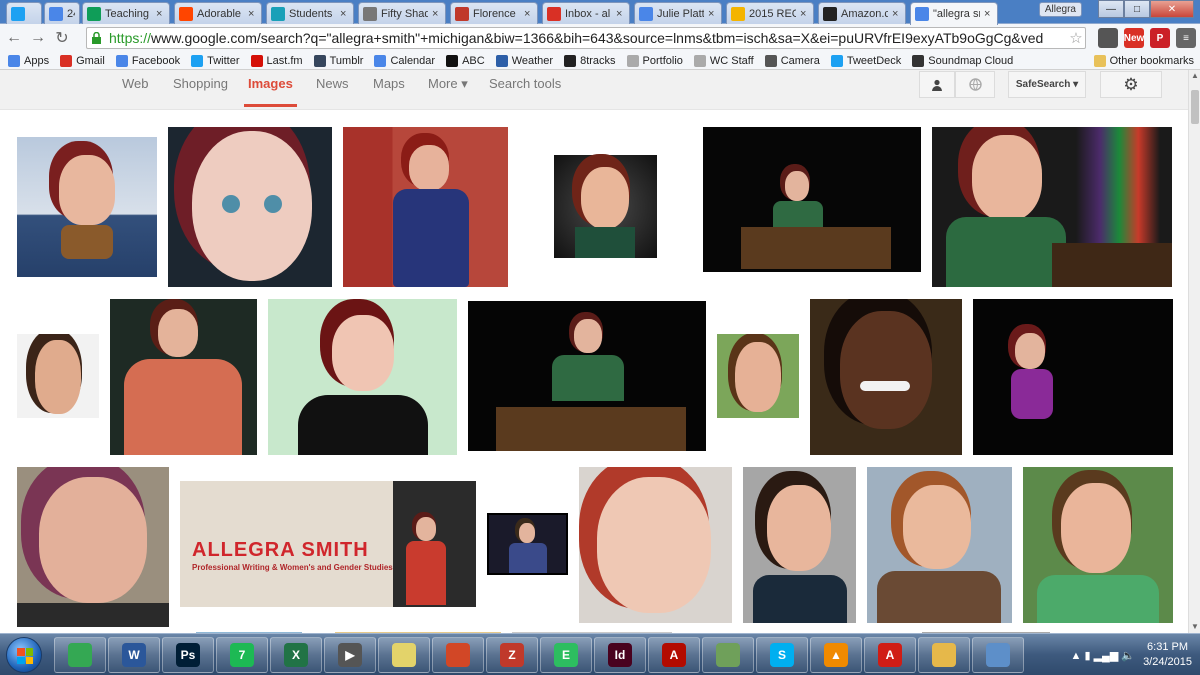 The image size is (1200, 675). Describe the element at coordinates (1194, 351) in the screenshot. I see `page-scrollbar: ▲ ▼` at that location.